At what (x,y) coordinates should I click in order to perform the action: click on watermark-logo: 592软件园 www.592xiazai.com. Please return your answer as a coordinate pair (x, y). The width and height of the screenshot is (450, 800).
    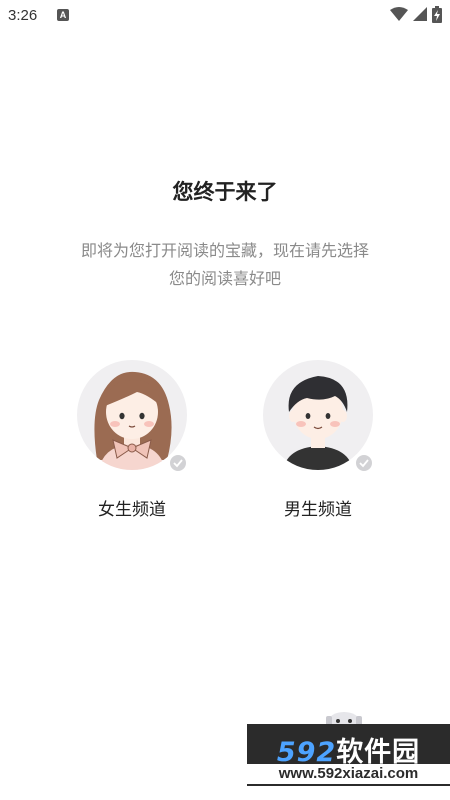
    Looking at the image, I should click on (348, 755).